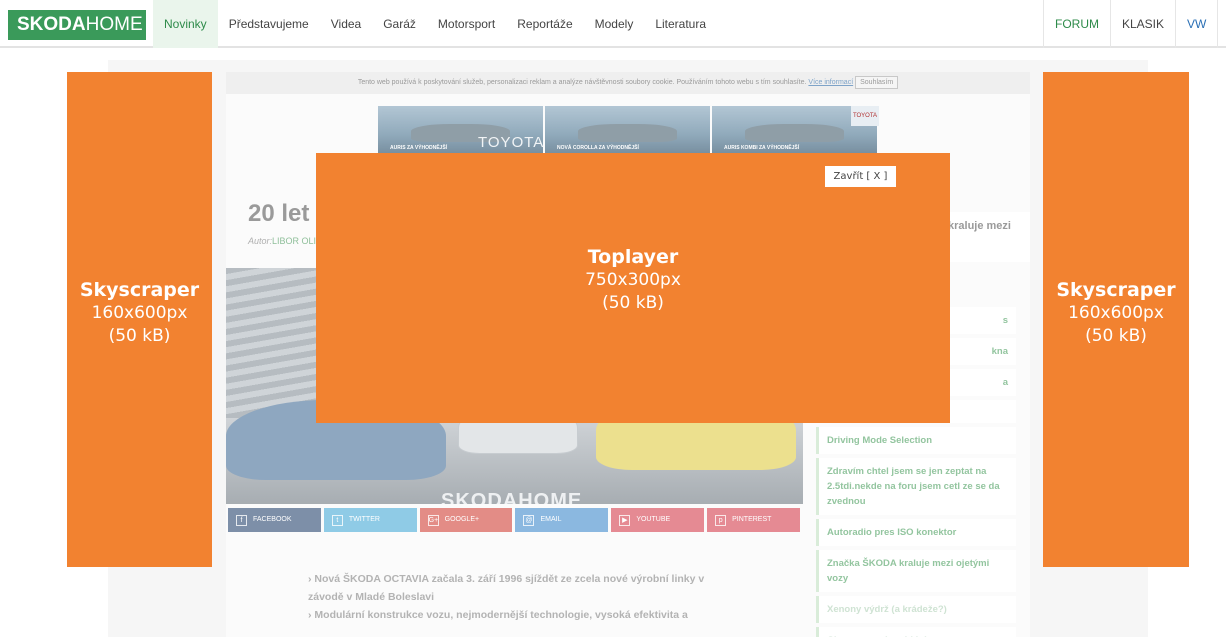  Describe the element at coordinates (625, 520) in the screenshot. I see `youtube-icon: ▶` at that location.